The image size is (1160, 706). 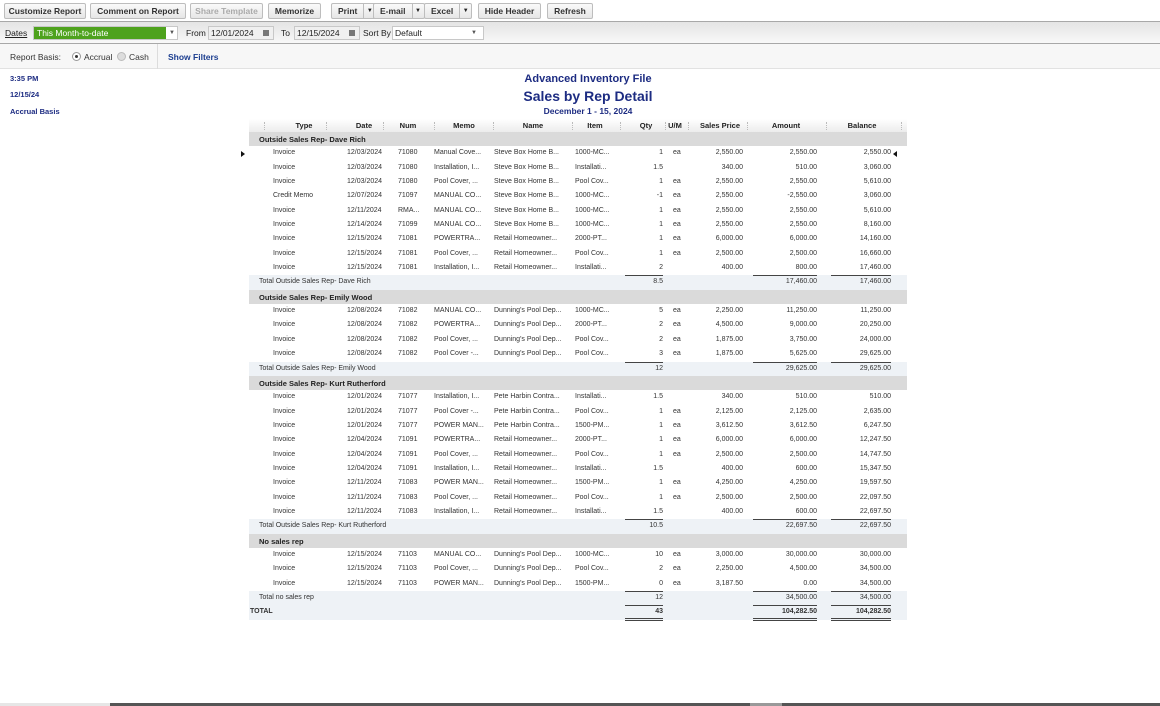 What do you see at coordinates (785, 606) in the screenshot?
I see `subtotal-underline` at bounding box center [785, 606].